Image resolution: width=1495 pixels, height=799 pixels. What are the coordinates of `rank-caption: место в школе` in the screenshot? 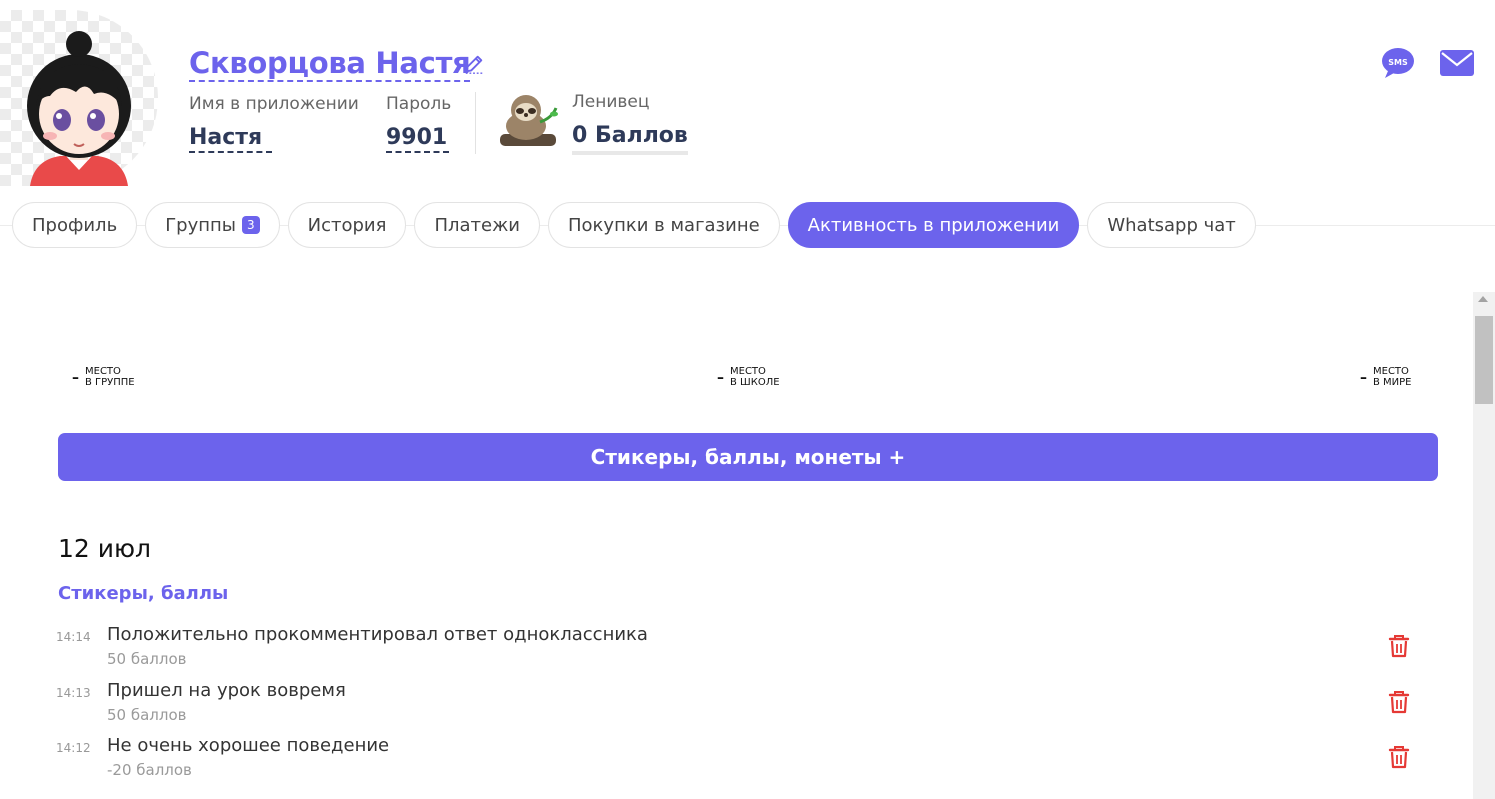 It's located at (755, 377).